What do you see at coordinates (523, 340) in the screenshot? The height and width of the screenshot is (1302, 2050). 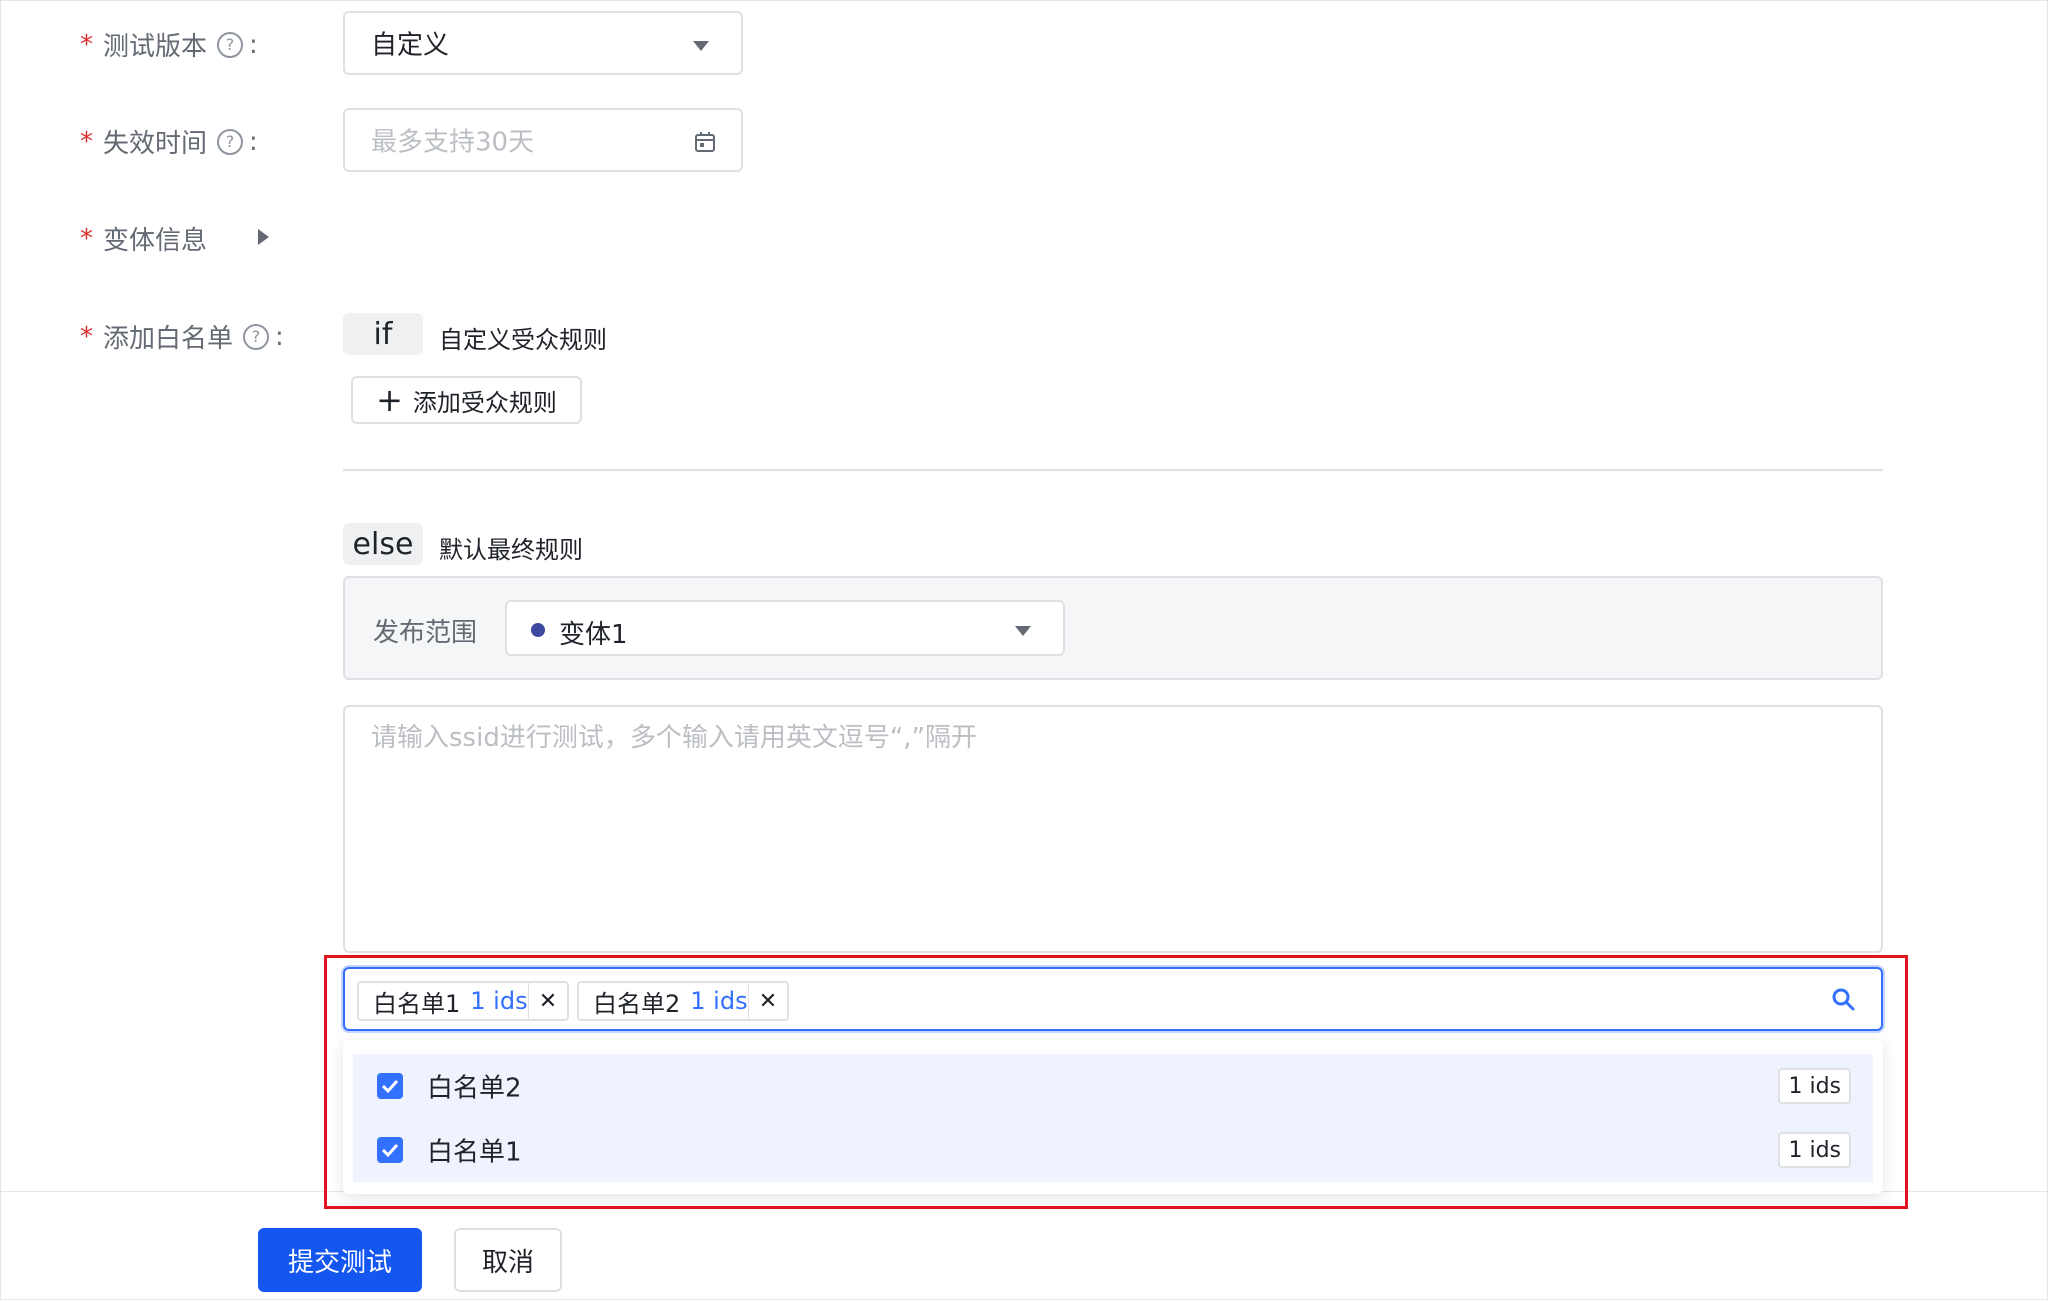 I see `if-rule-description: 自定义受众规则` at bounding box center [523, 340].